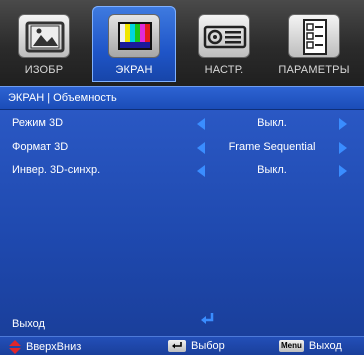  I want to click on footer-exit: Menu Выход, so click(310, 346).